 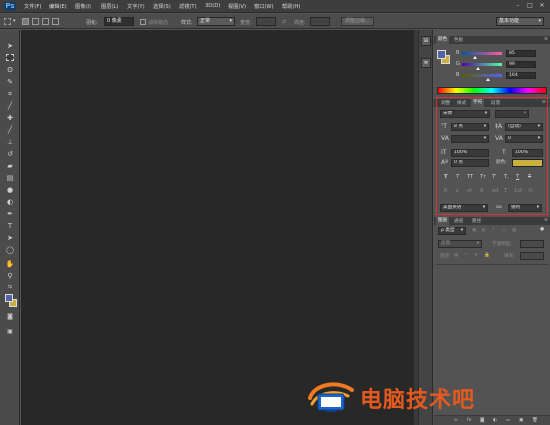 What do you see at coordinates (10, 316) in the screenshot?
I see `quick-mask-icon: ◙` at bounding box center [10, 316].